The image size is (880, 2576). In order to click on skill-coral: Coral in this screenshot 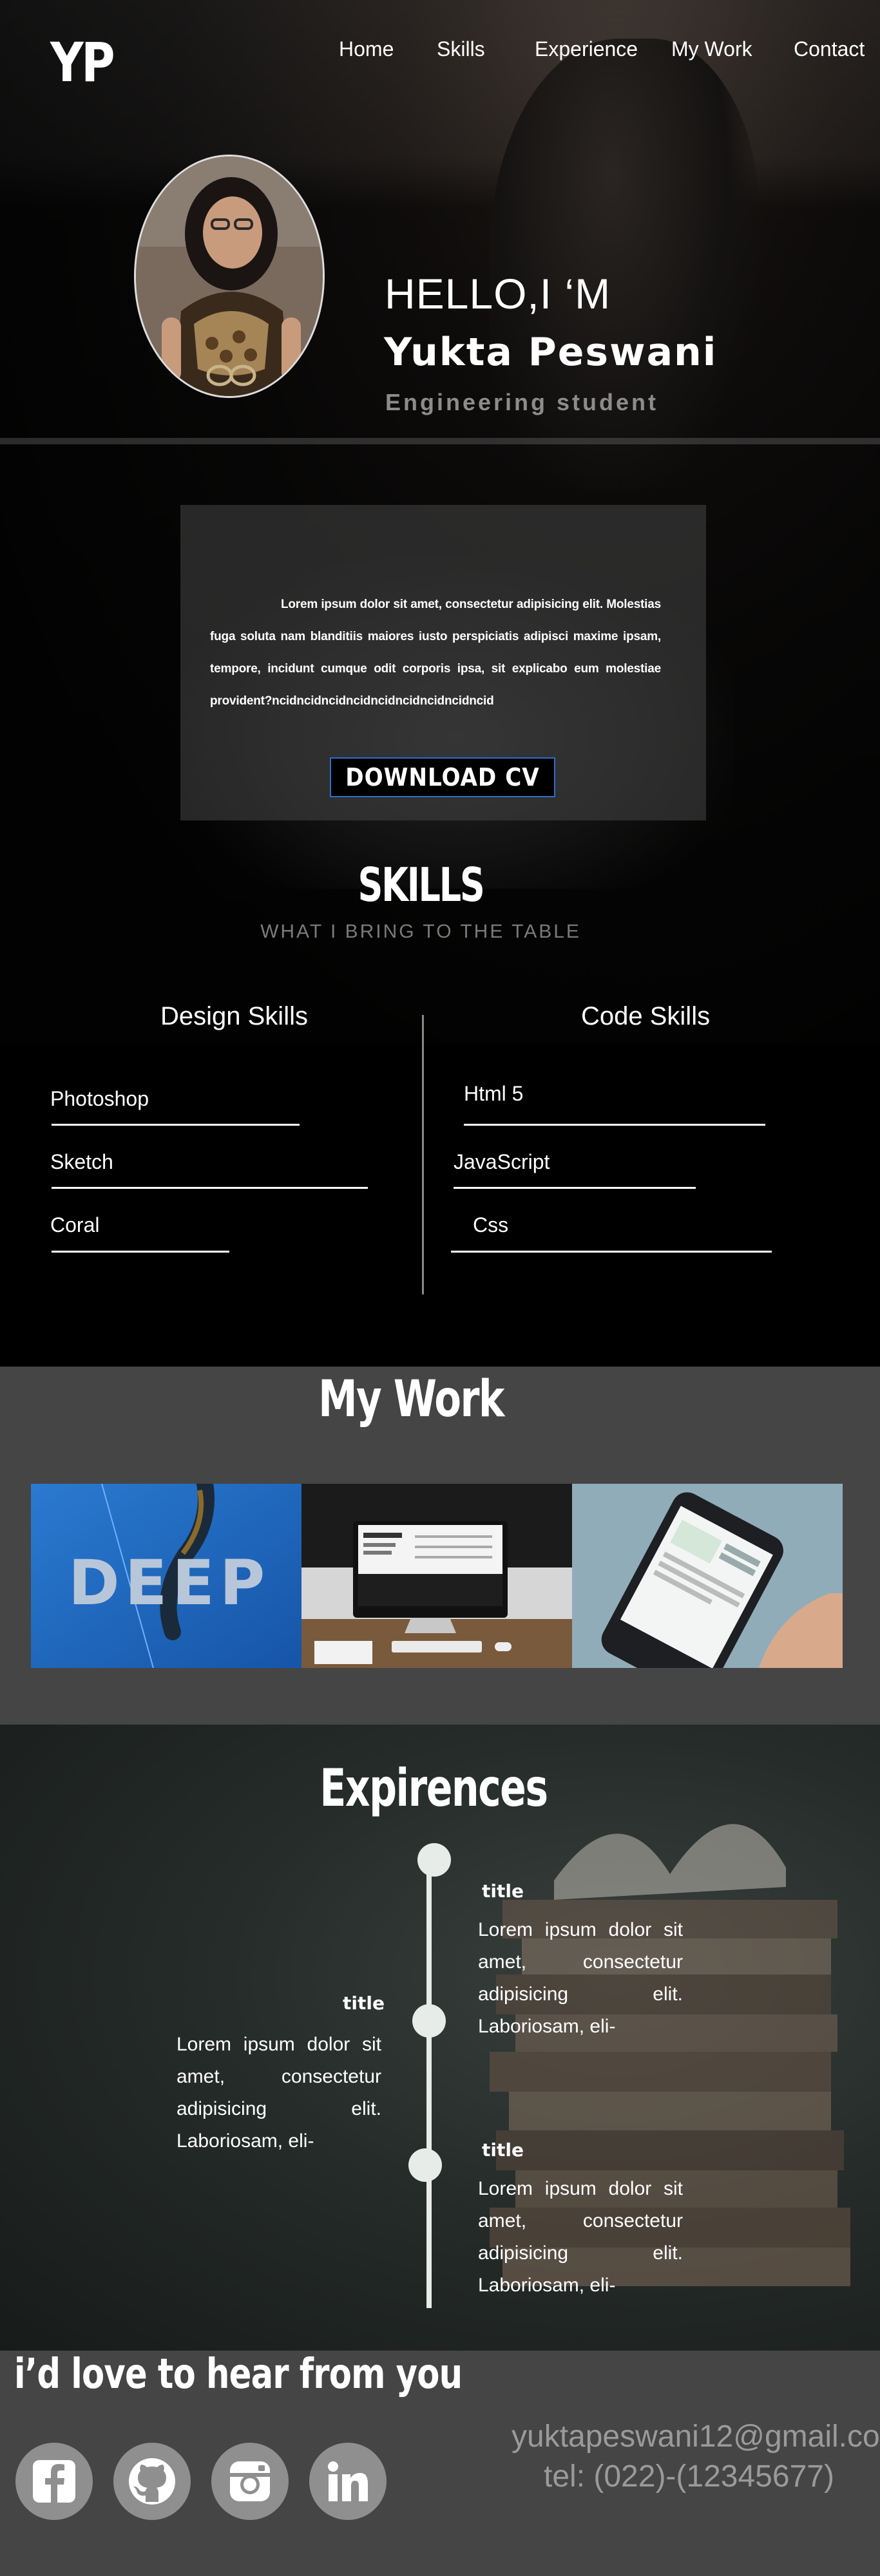, I will do `click(75, 1224)`.